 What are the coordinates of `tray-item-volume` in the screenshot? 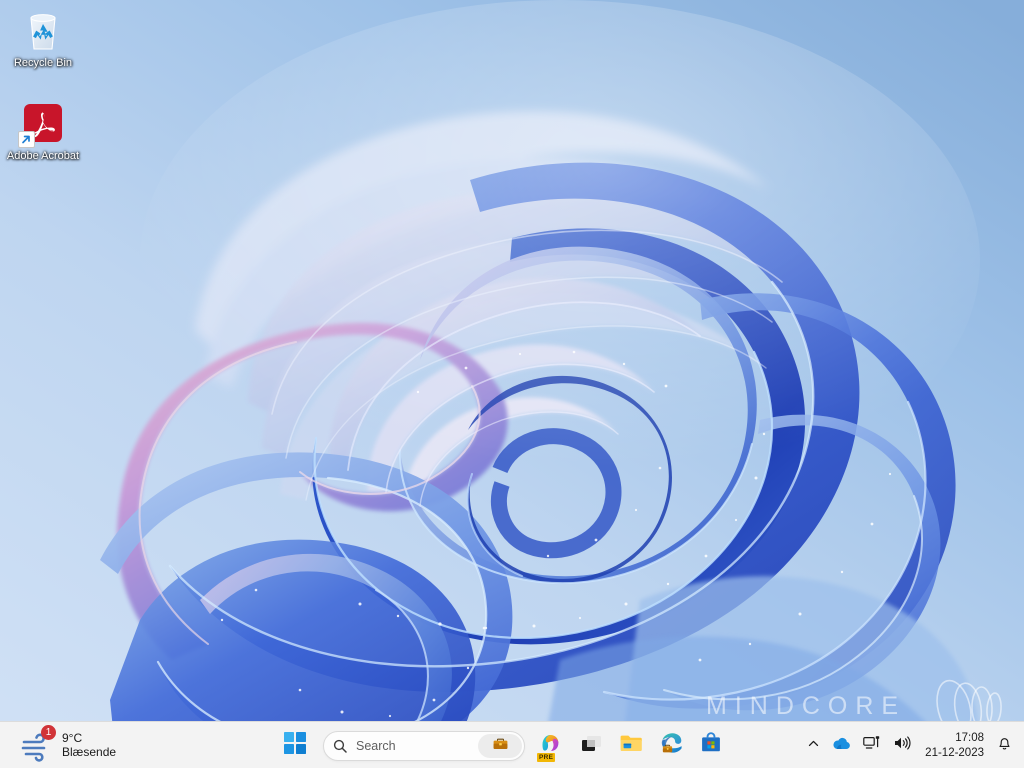 It's located at (902, 746).